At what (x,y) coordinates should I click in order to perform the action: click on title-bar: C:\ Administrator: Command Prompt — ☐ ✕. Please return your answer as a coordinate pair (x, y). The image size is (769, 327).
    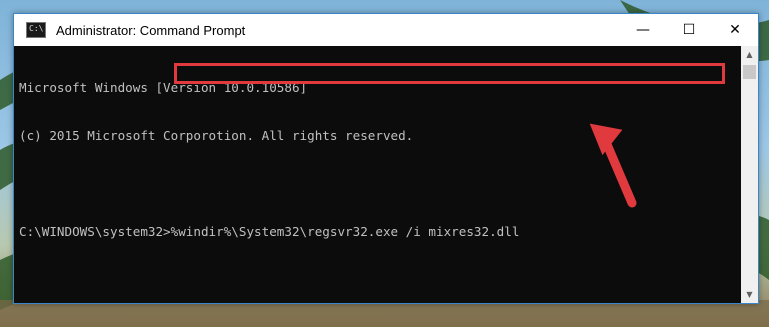
    Looking at the image, I should click on (386, 30).